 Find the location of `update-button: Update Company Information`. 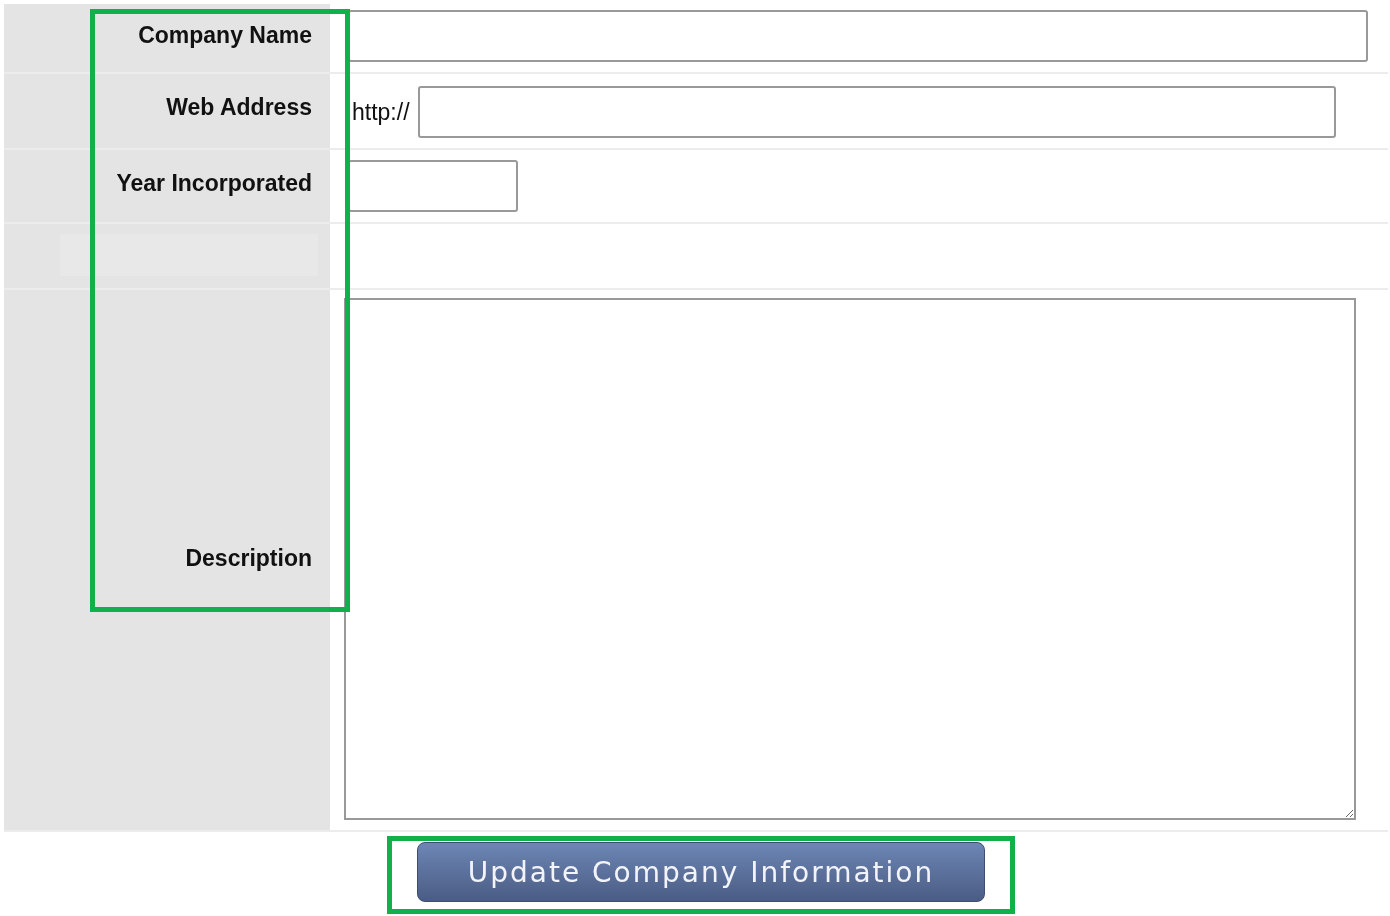

update-button: Update Company Information is located at coordinates (701, 872).